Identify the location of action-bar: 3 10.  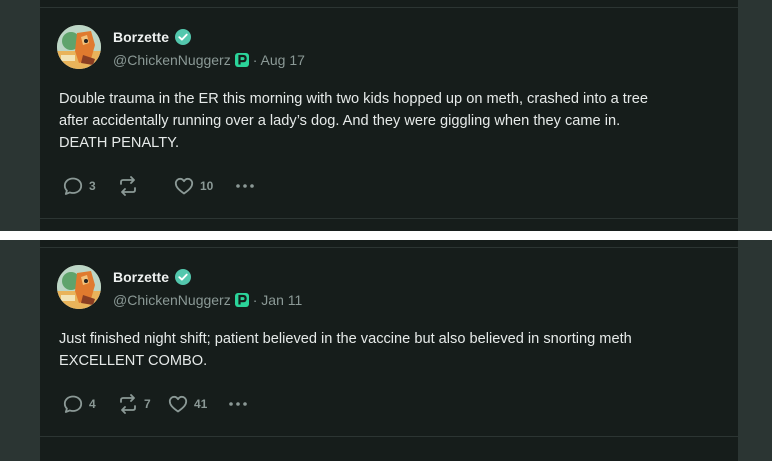
(212, 186).